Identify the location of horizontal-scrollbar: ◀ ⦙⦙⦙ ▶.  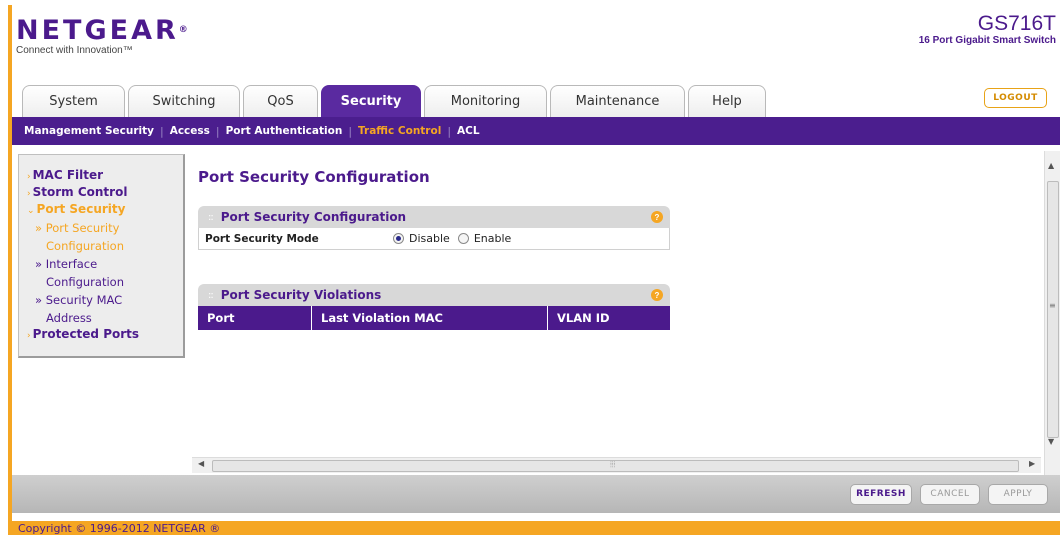
(616, 465).